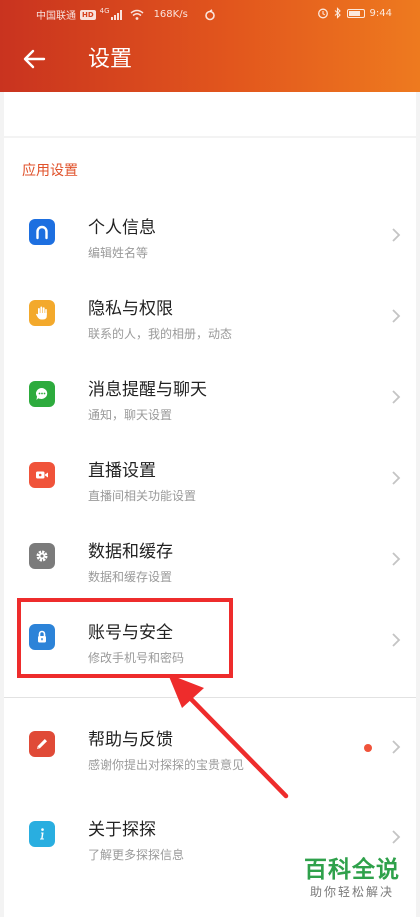 Image resolution: width=420 pixels, height=917 pixels. I want to click on item-title: 帮助与反馈, so click(130, 740).